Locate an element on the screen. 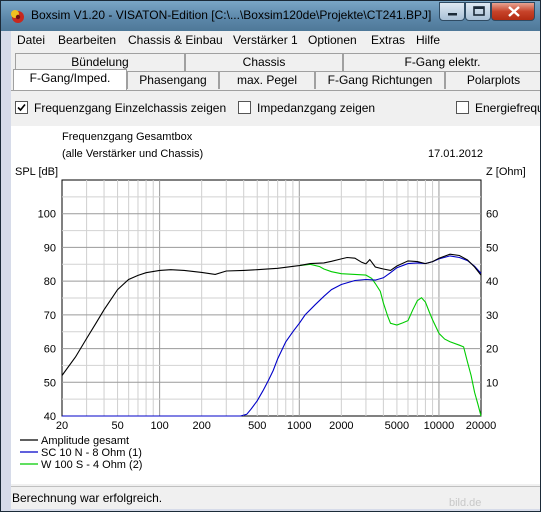  menu-chassis-einbau: Chassis & Einbau is located at coordinates (175, 40).